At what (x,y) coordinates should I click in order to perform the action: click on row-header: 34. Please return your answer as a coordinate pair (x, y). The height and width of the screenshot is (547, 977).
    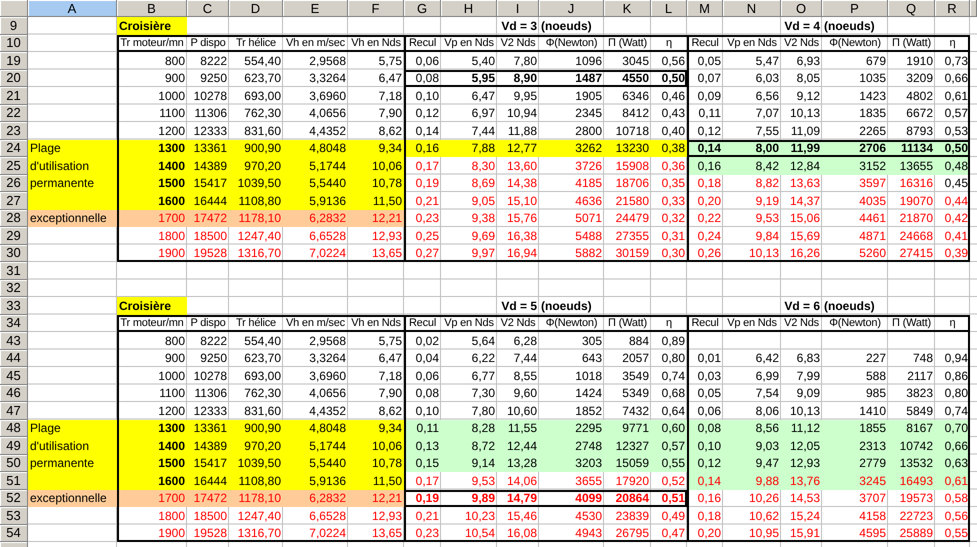
    Looking at the image, I should click on (14, 323).